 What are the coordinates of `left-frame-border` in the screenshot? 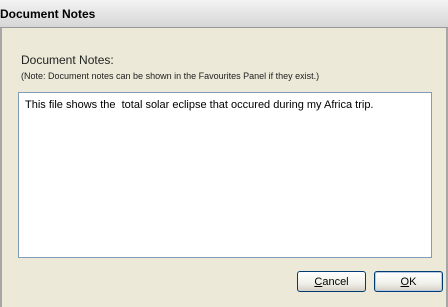 It's located at (1, 167).